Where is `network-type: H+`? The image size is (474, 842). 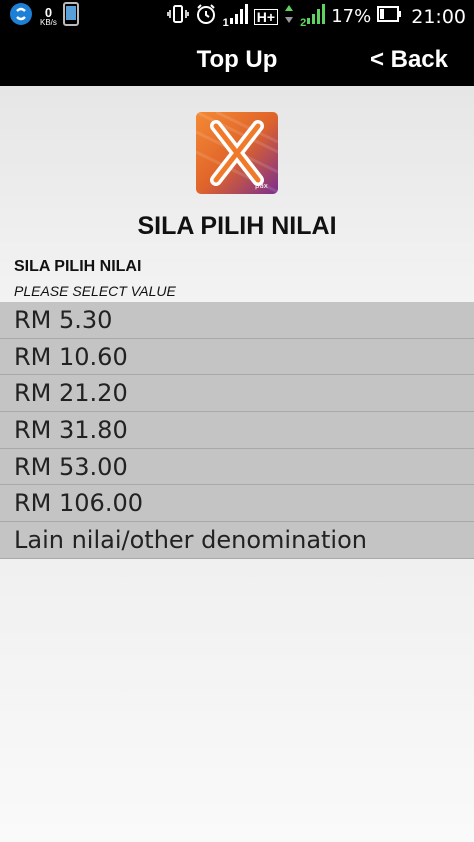
network-type: H+ is located at coordinates (266, 16).